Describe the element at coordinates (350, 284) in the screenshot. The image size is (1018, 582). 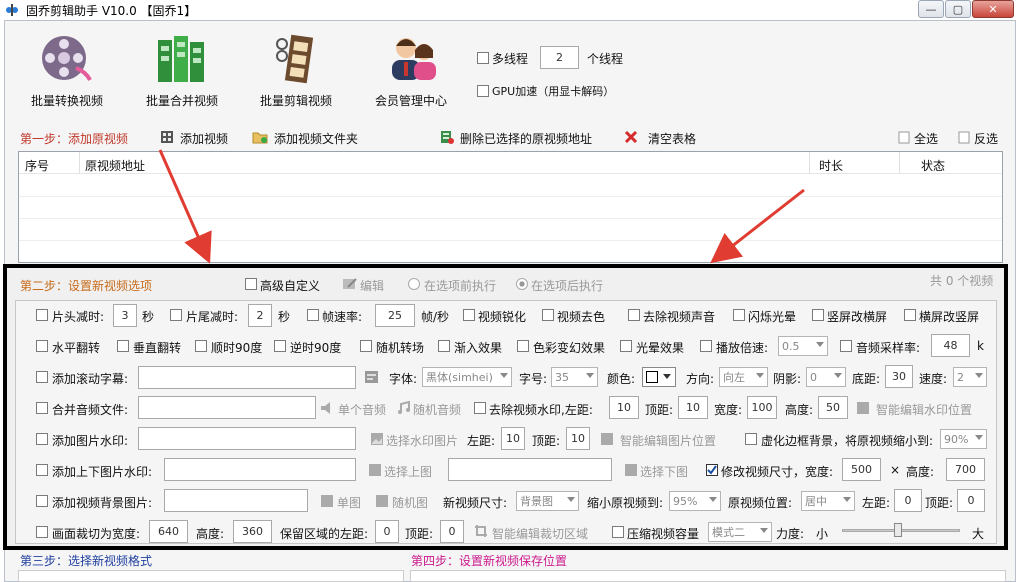
I see `edit-icon` at that location.